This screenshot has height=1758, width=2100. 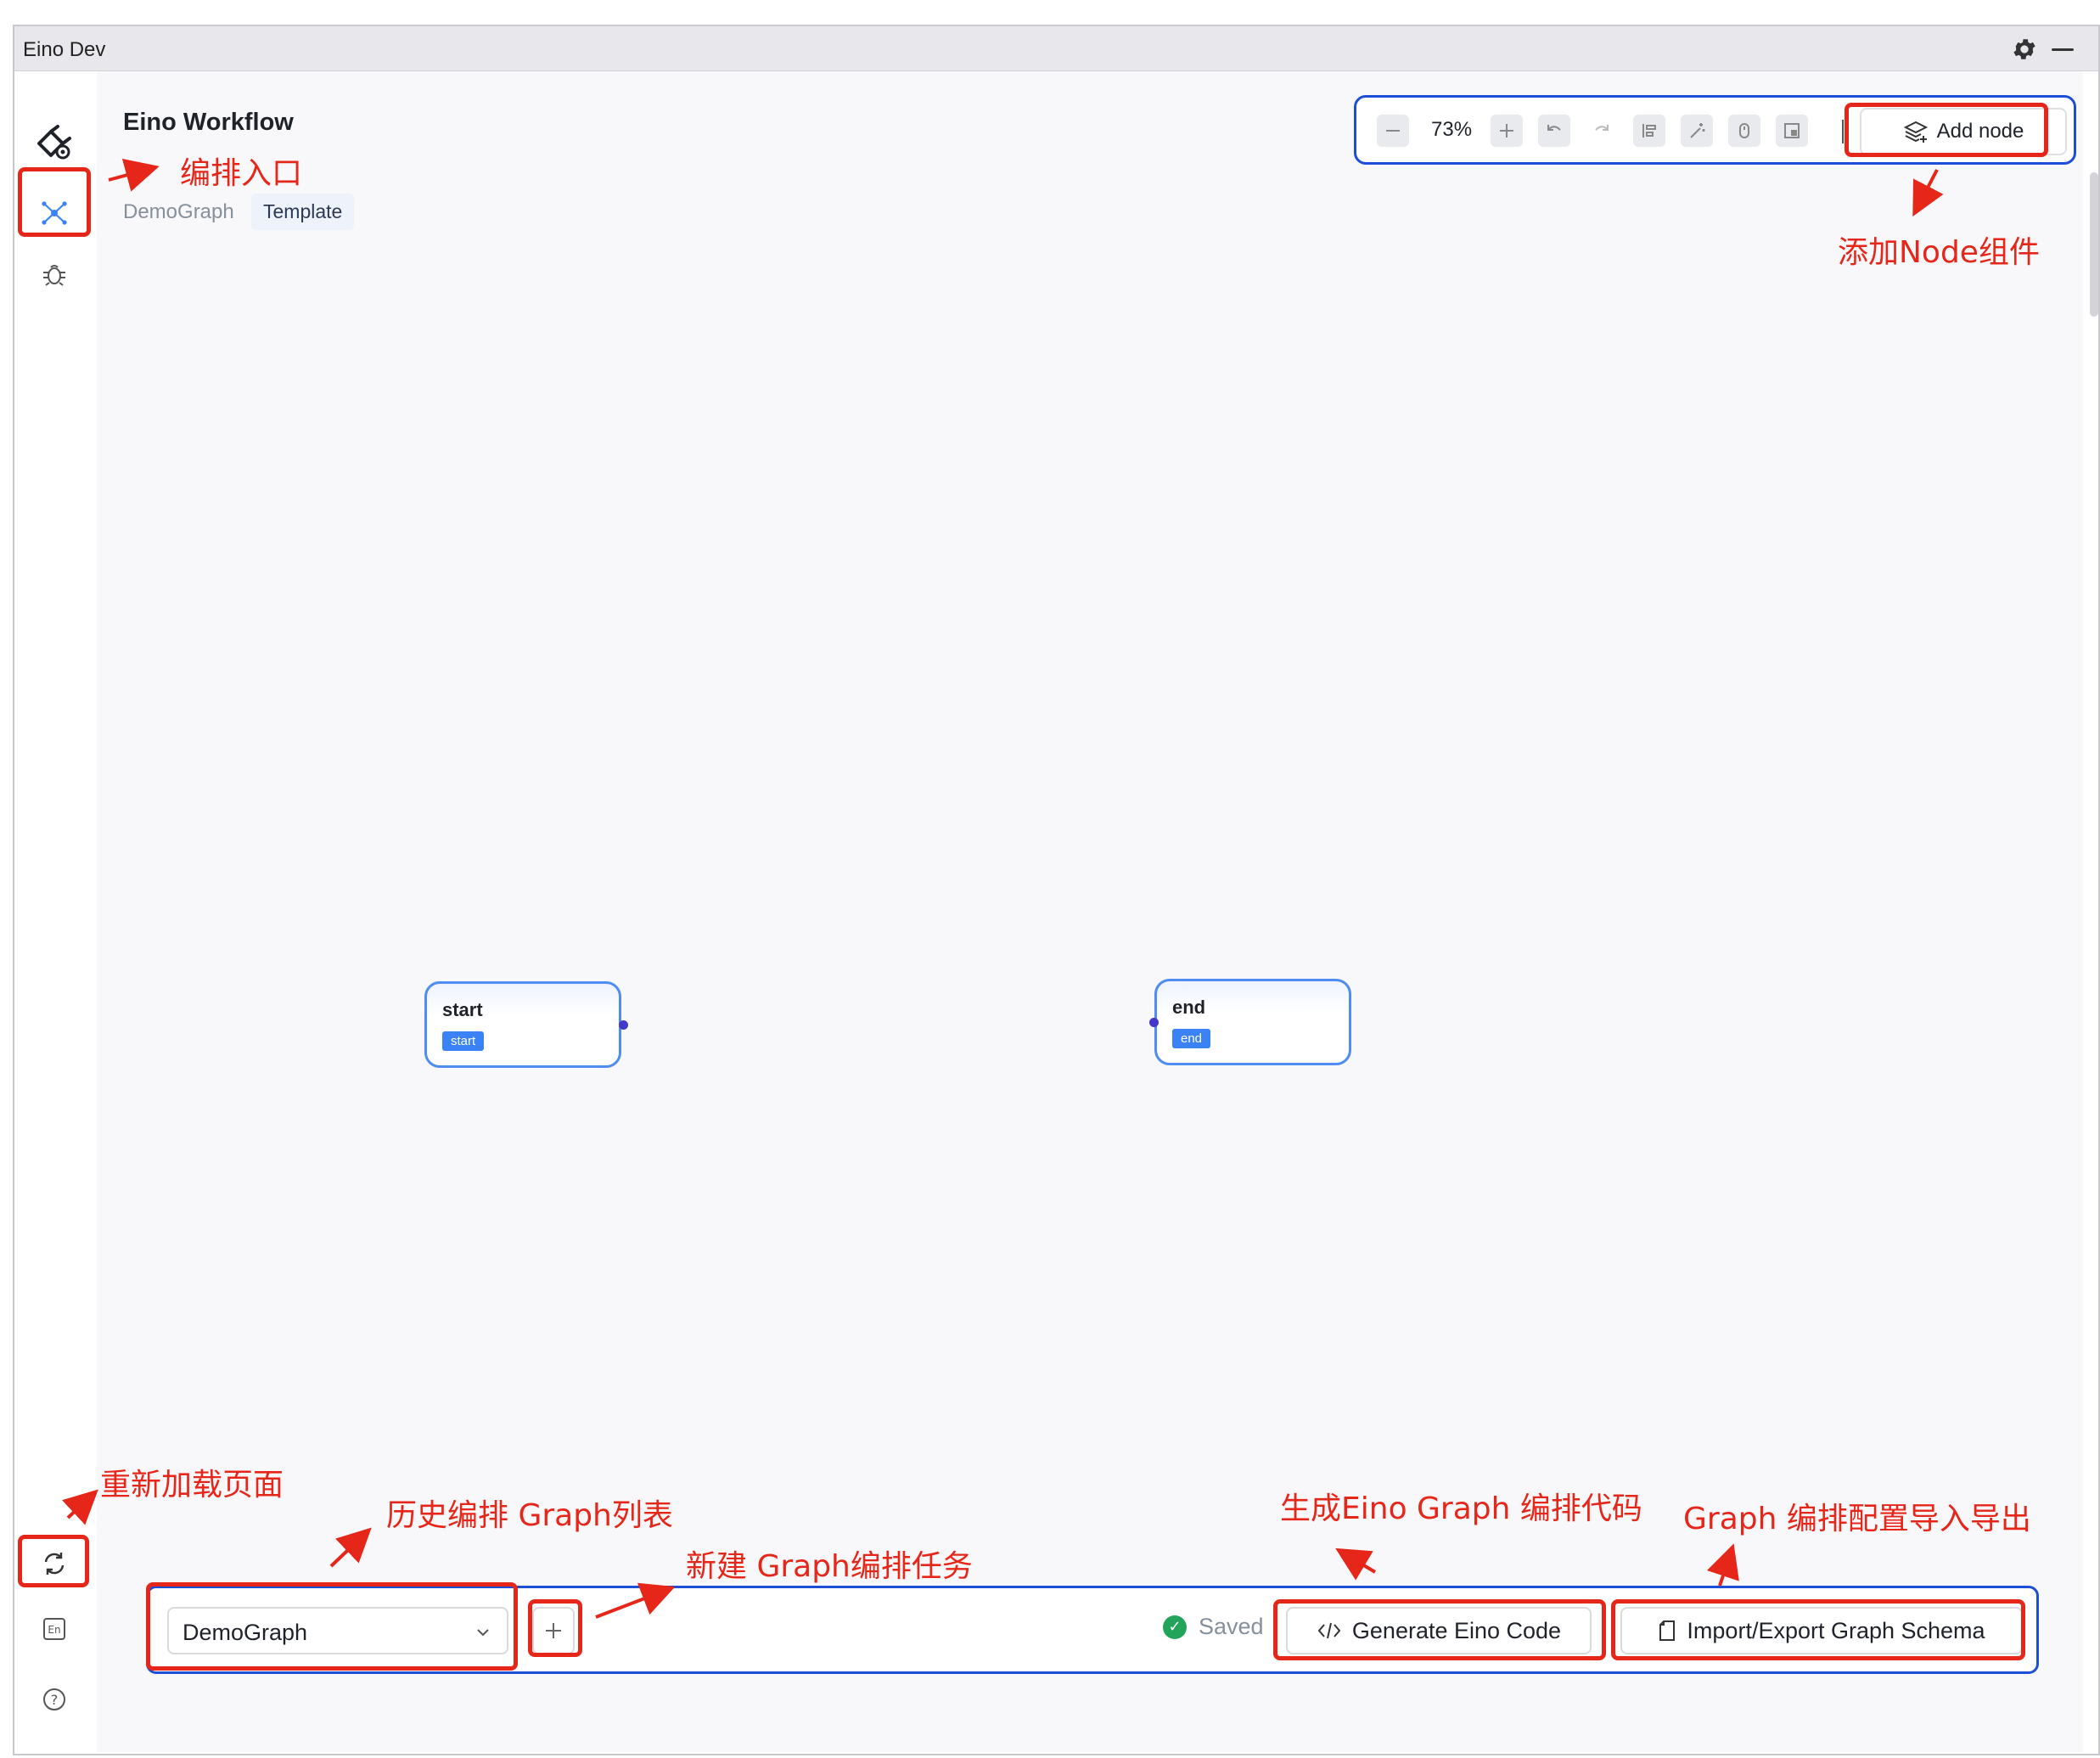 What do you see at coordinates (1461, 1508) in the screenshot?
I see `annotation-generate: 生成Eino Graph 编排代码` at bounding box center [1461, 1508].